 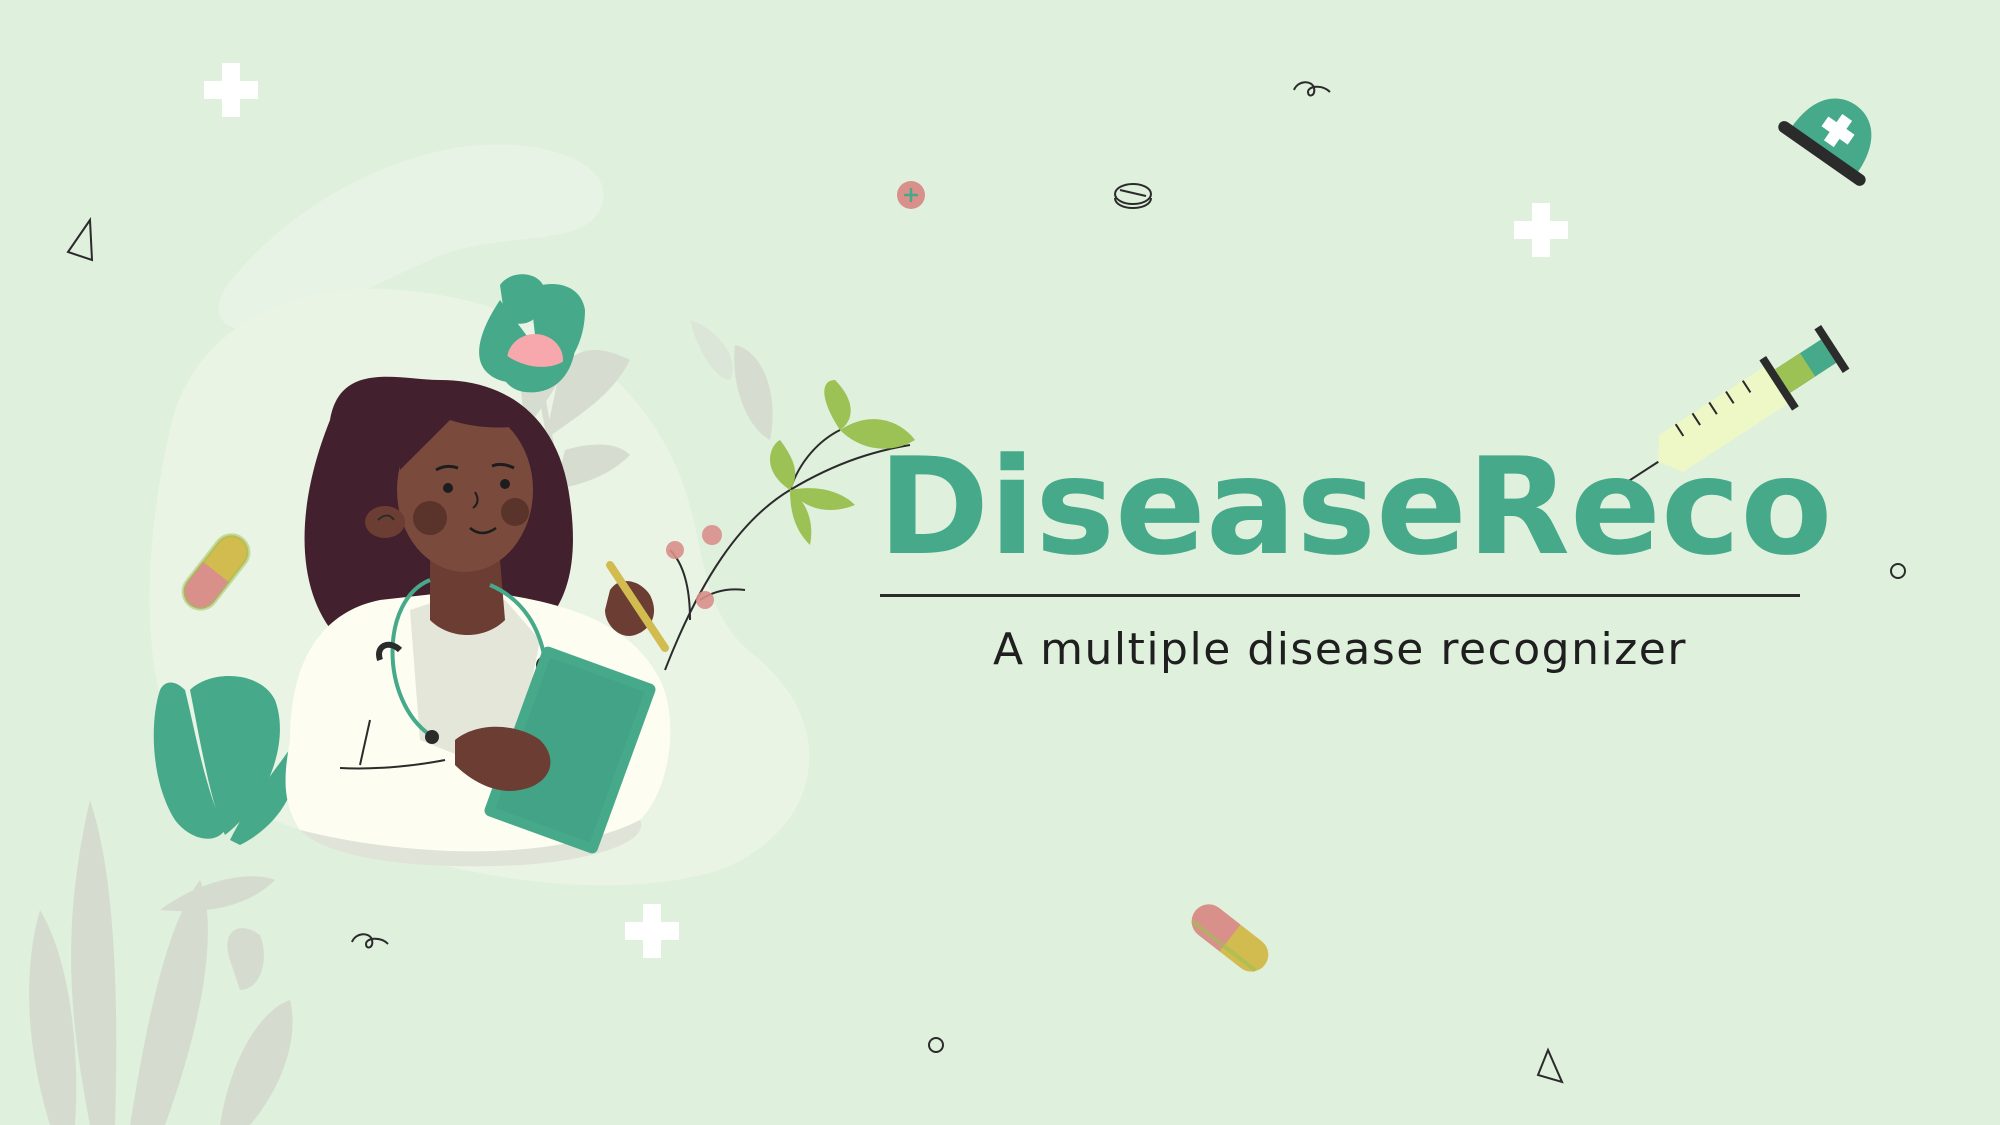 What do you see at coordinates (1825, 142) in the screenshot?
I see `medical-cap-icon` at bounding box center [1825, 142].